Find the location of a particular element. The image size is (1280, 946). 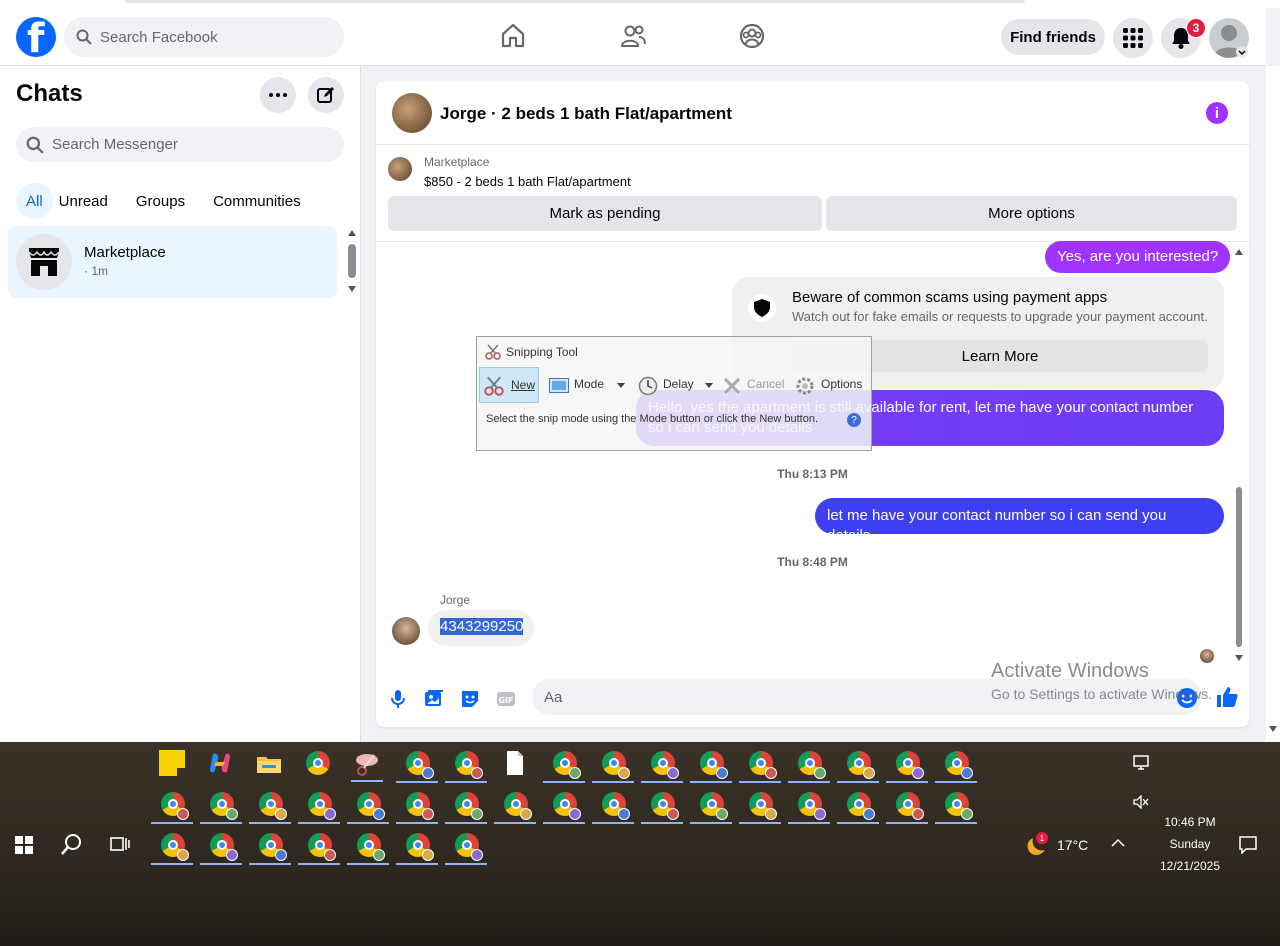

mark-as-pending-button: Mark as pending is located at coordinates (605, 213).